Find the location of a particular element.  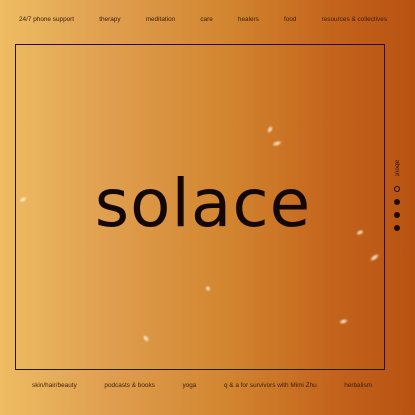

about-link: about is located at coordinates (397, 168).